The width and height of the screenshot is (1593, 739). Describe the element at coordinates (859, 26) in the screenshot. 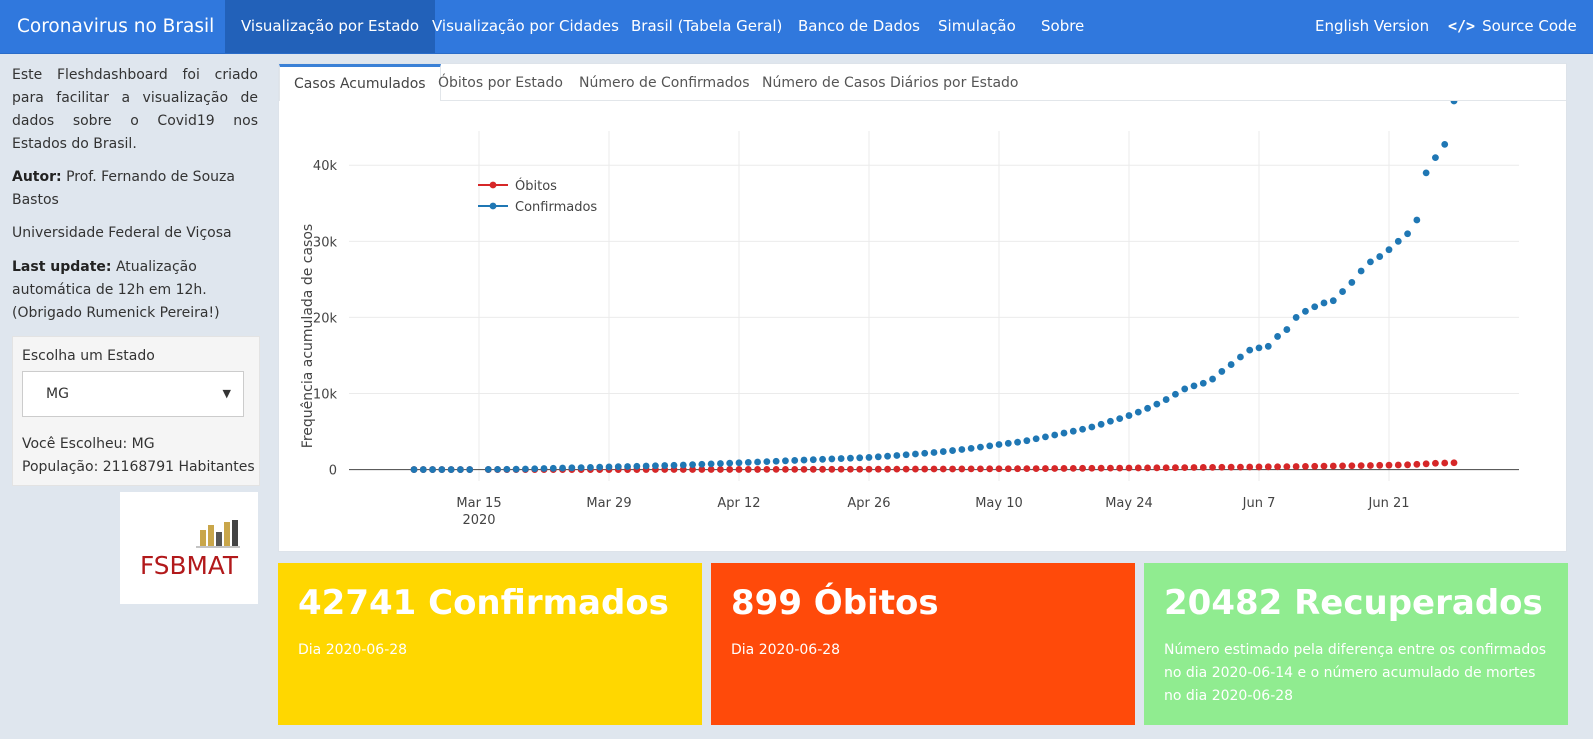

I see `nav-banco-dados: Banco de Dados` at that location.